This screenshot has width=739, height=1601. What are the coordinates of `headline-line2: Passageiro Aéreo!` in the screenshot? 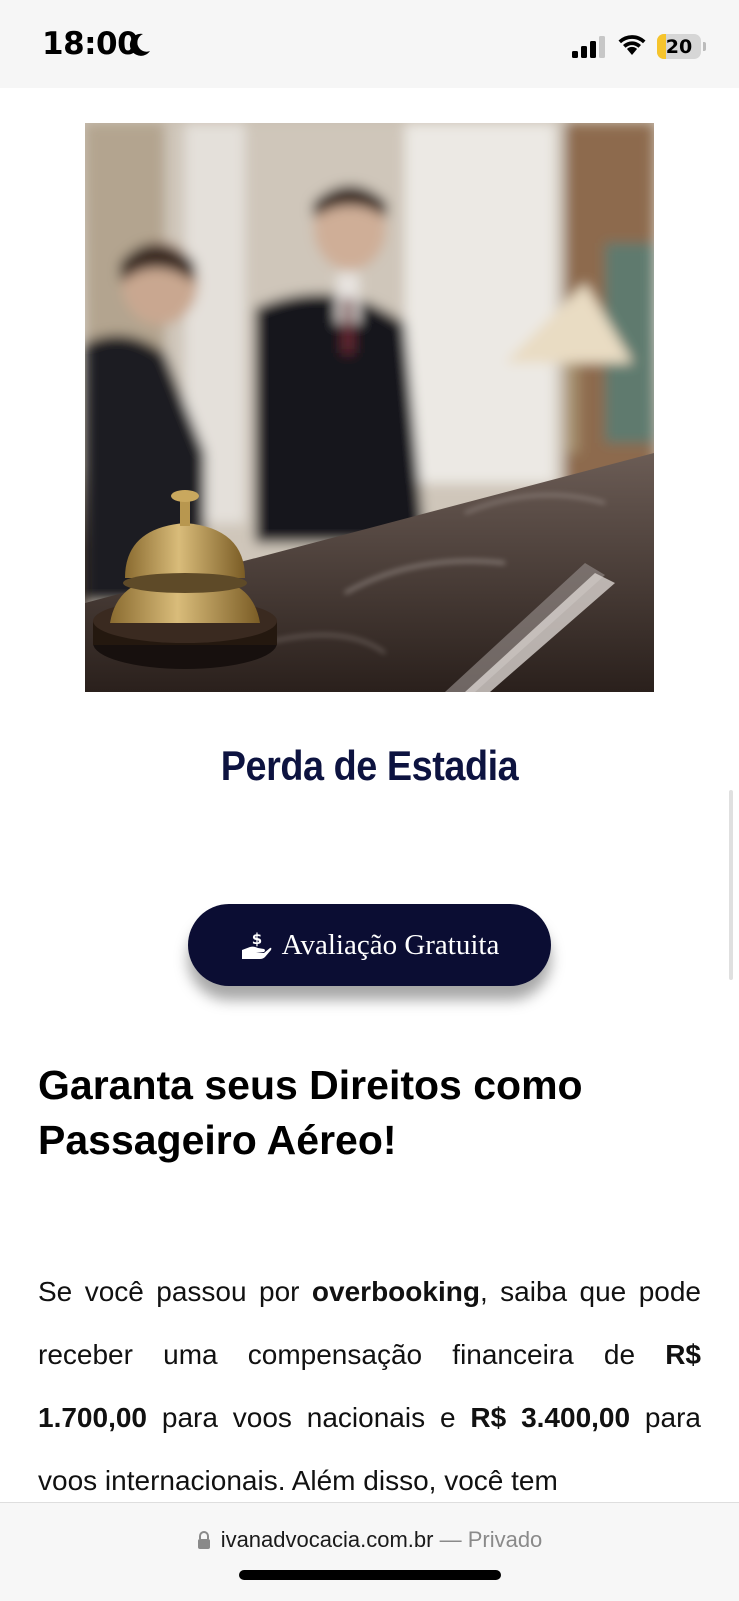 It's located at (217, 1140).